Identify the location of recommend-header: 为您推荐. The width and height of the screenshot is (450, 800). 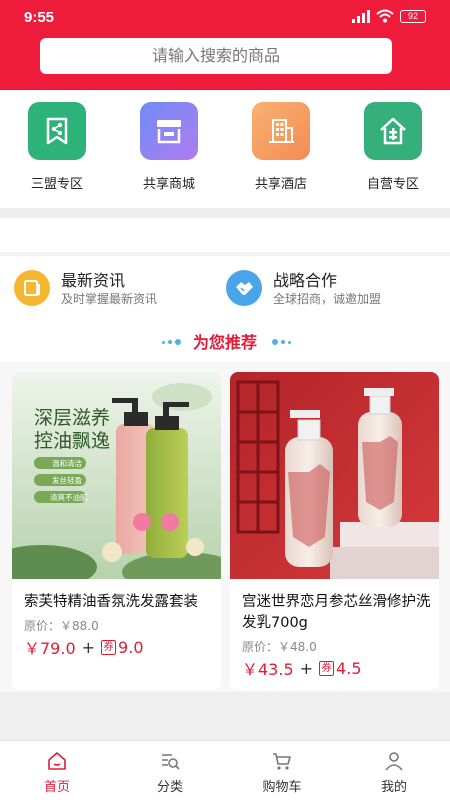
(225, 341).